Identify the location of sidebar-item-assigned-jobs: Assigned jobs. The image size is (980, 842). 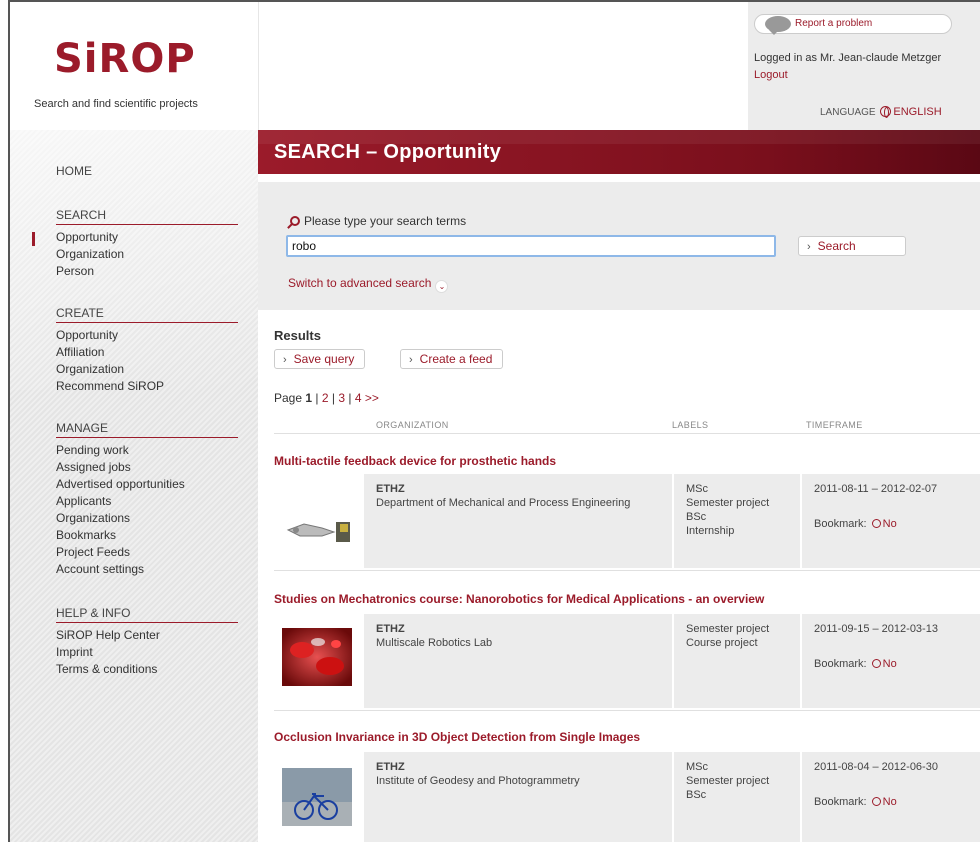
(147, 467).